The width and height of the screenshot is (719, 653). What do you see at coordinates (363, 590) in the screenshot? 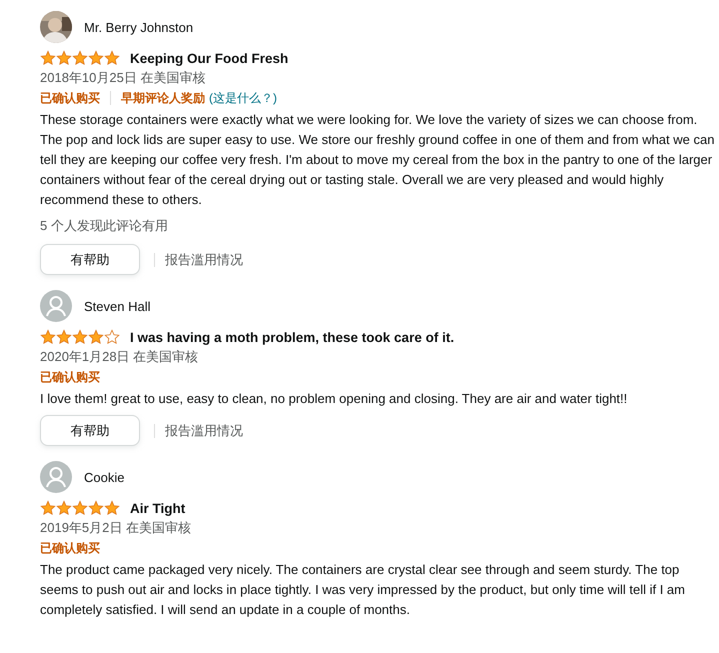
I see `review-text: The product came packaged very nicely. The containers are crystal clear see through and seem sturdy. The top seems to push out air and locks in place tightly. I was very impressed by the product, but only time will tell if I am completely satisfied. I will send an update in a couple of months.` at bounding box center [363, 590].